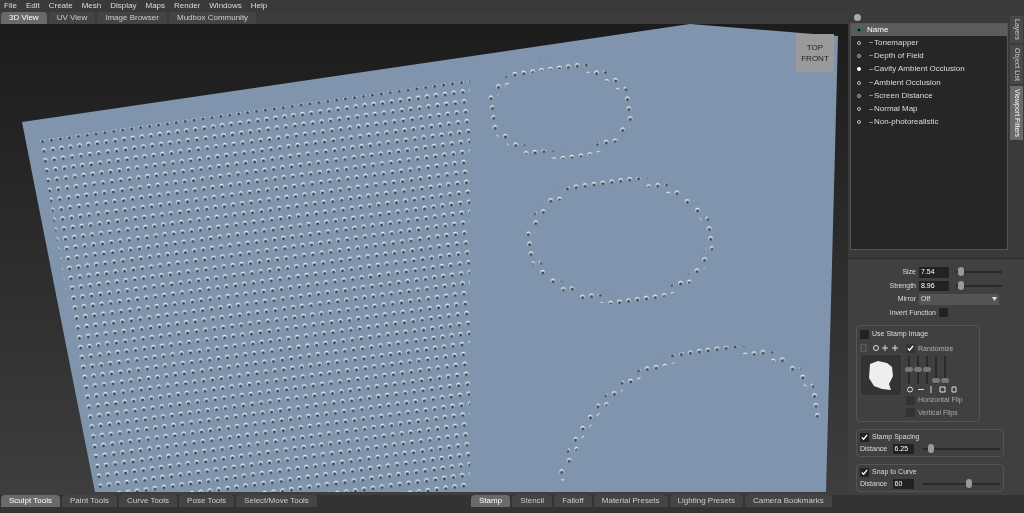 This screenshot has height=513, width=1024. I want to click on menu-item: Display, so click(123, 6).